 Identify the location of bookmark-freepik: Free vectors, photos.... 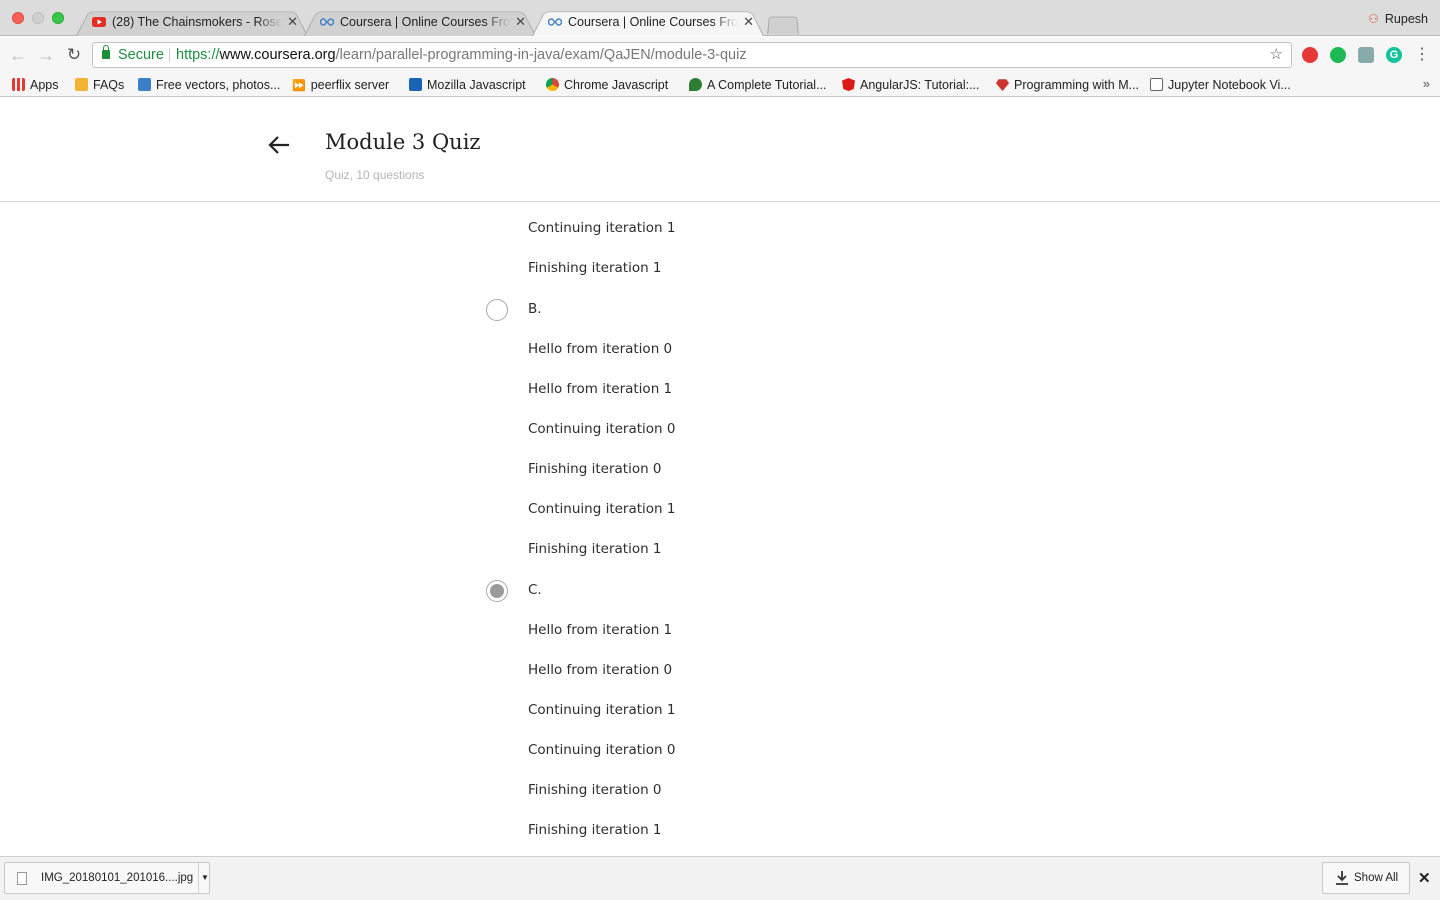
(209, 85).